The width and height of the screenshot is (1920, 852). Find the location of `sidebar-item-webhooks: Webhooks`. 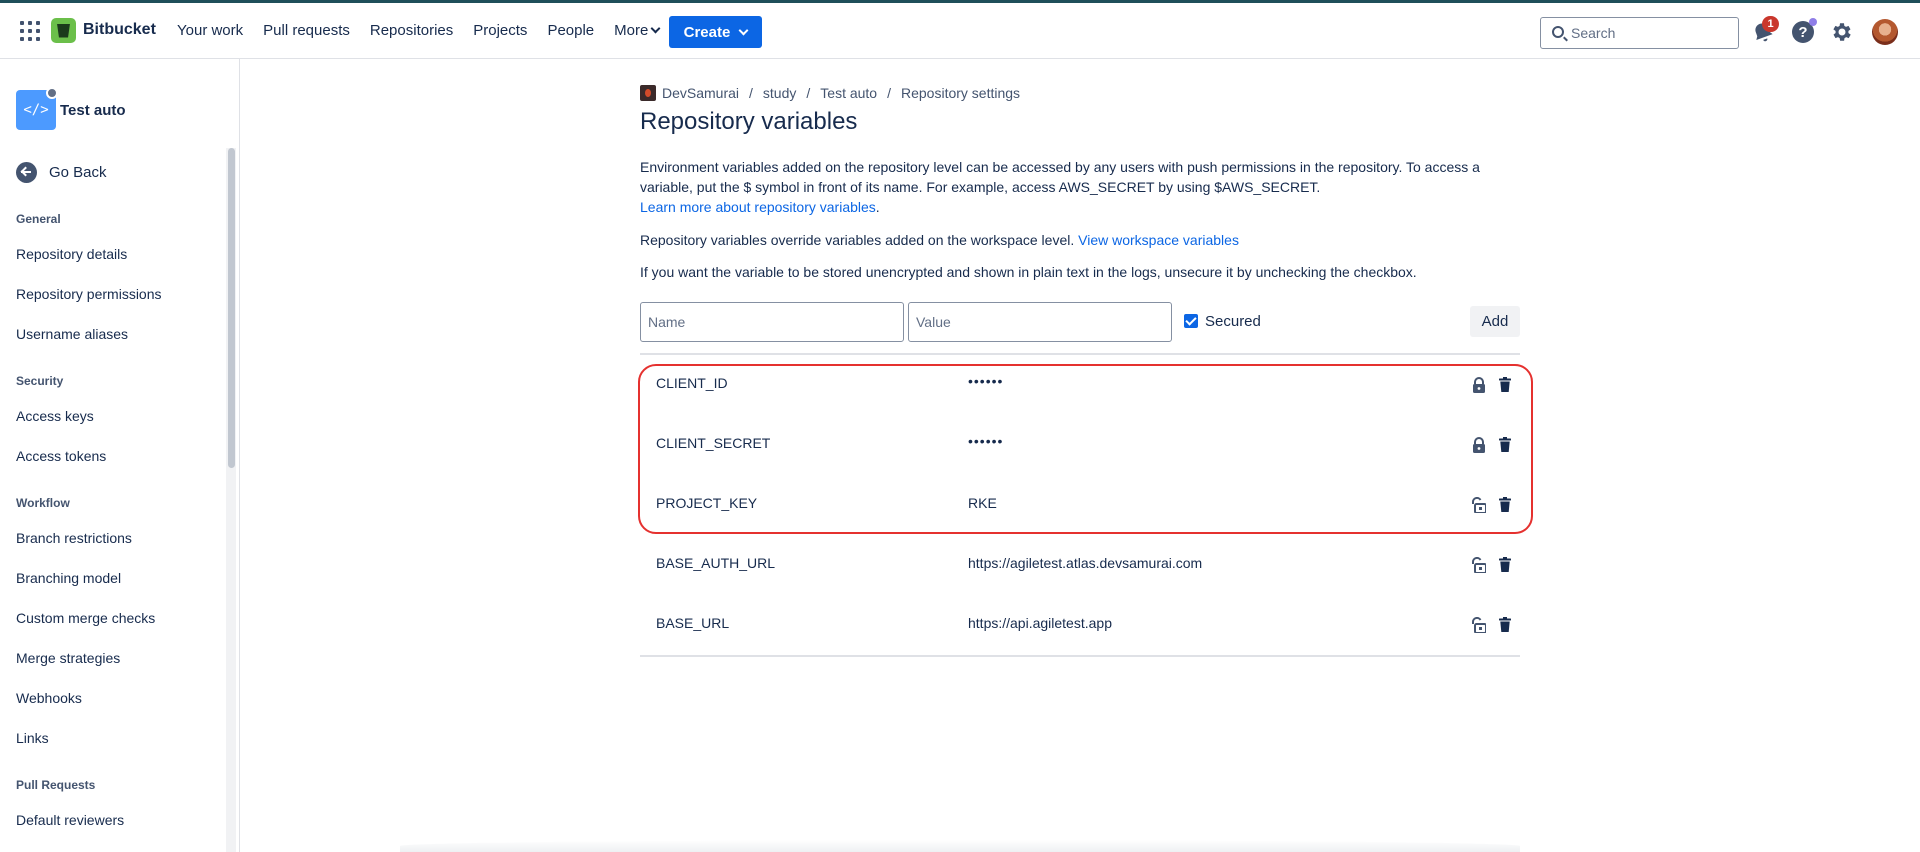

sidebar-item-webhooks: Webhooks is located at coordinates (49, 698).